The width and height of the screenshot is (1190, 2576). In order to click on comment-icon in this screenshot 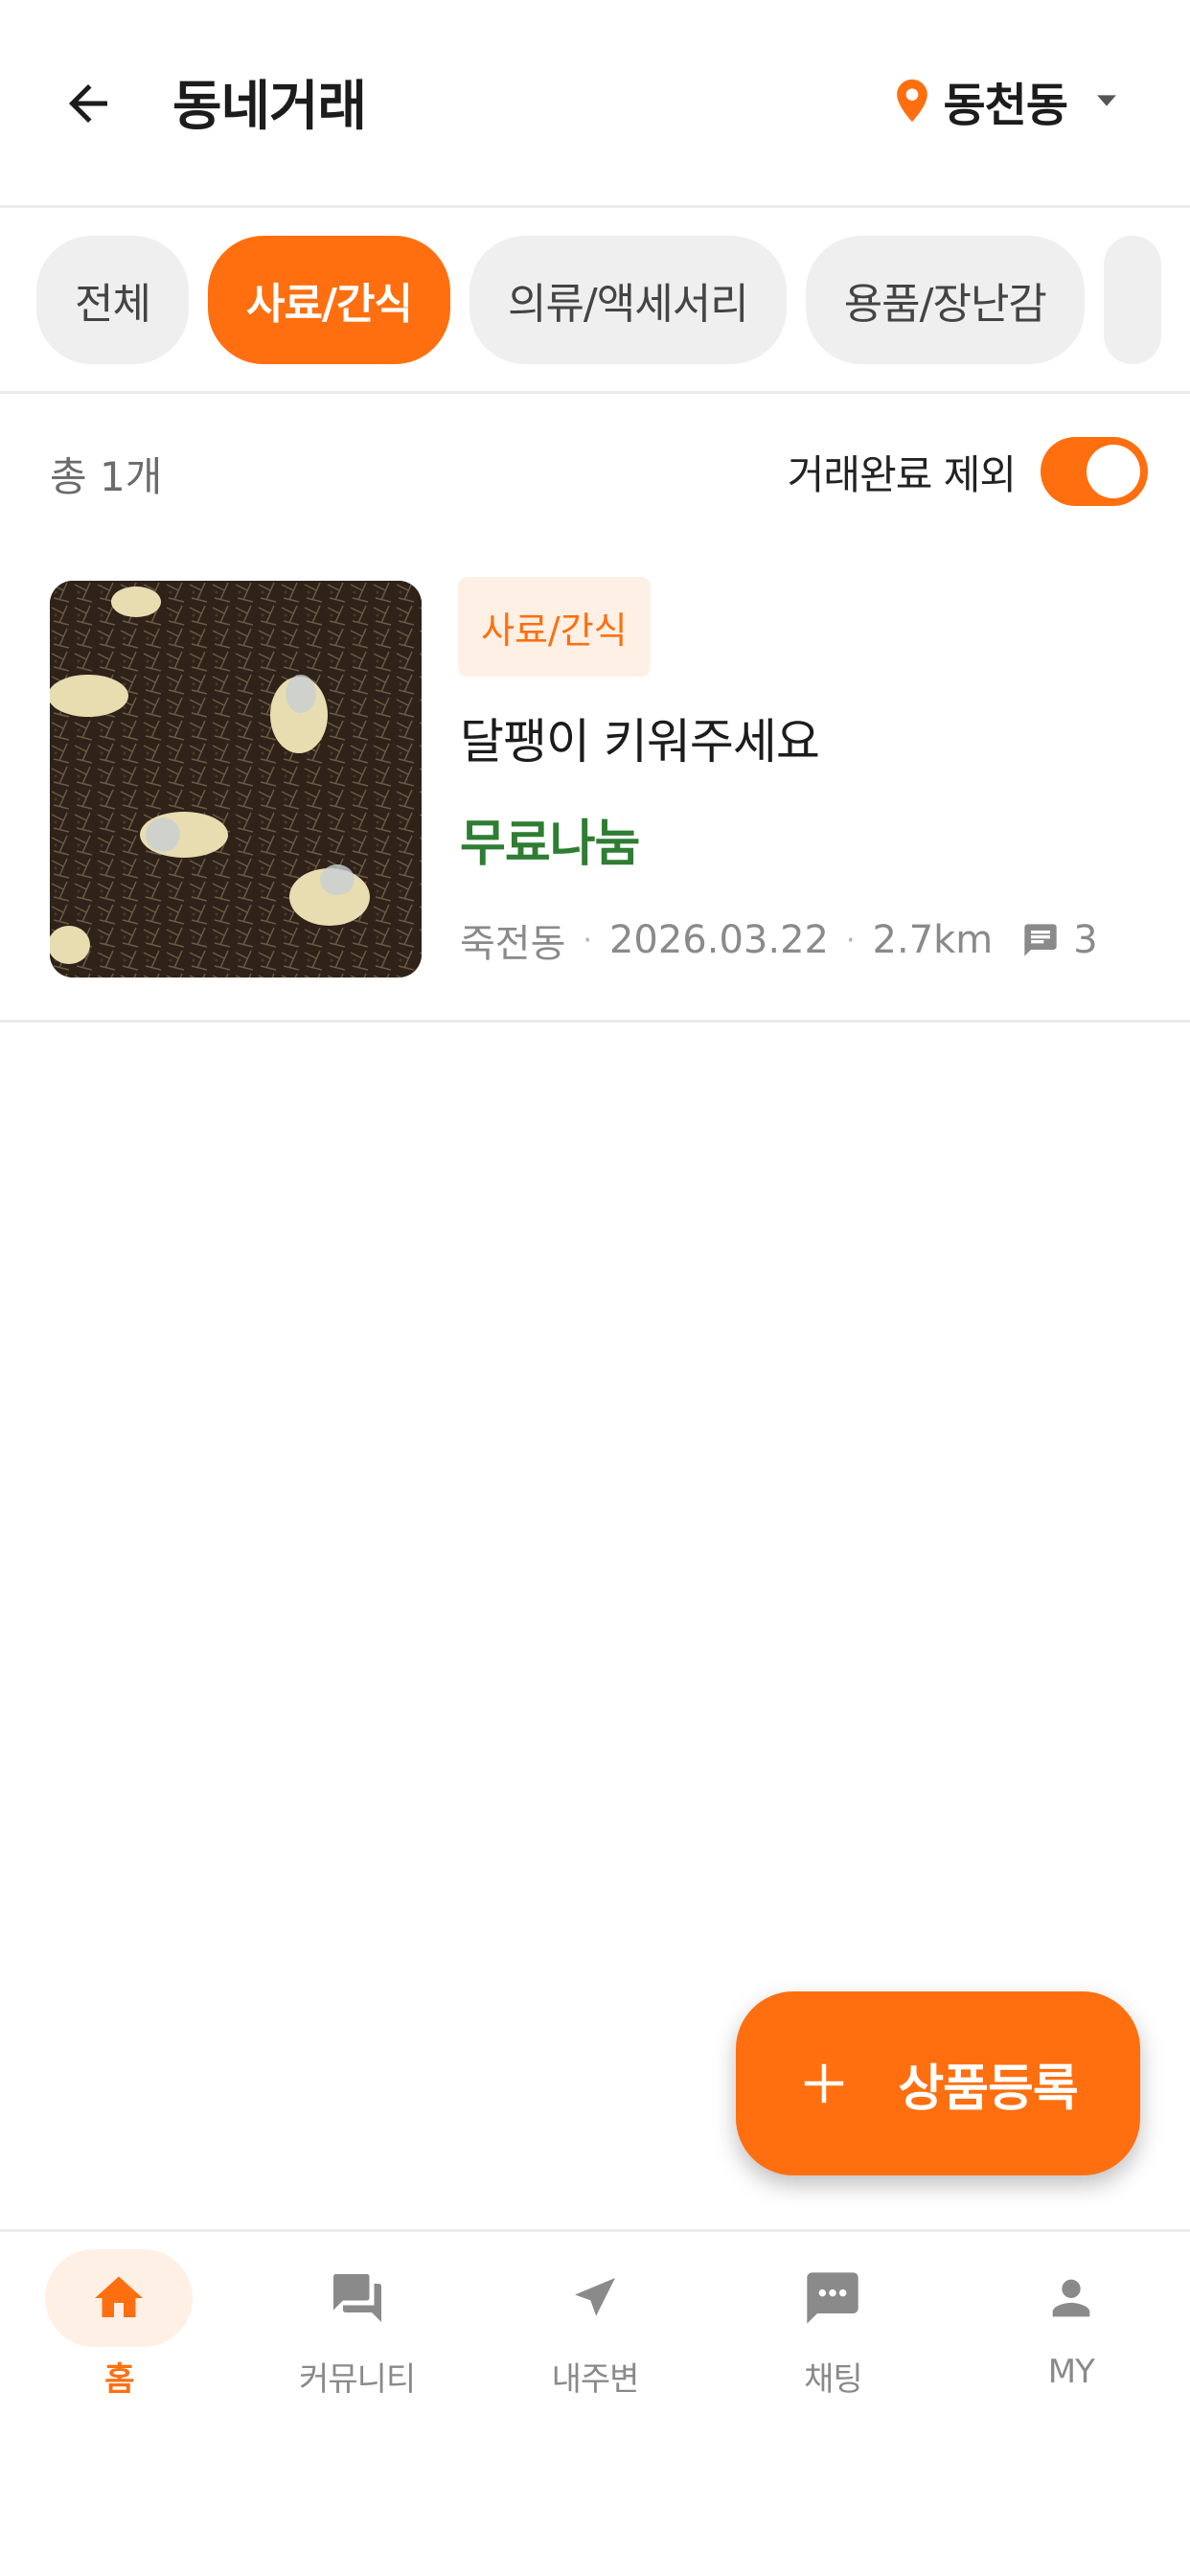, I will do `click(1040, 940)`.